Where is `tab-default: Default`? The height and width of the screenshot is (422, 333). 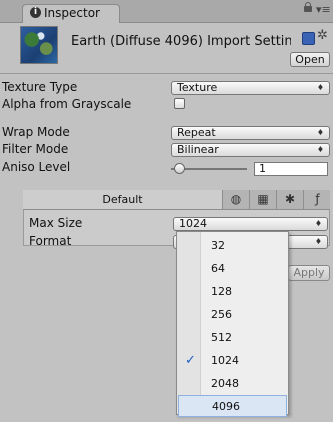
tab-default: Default is located at coordinates (123, 199).